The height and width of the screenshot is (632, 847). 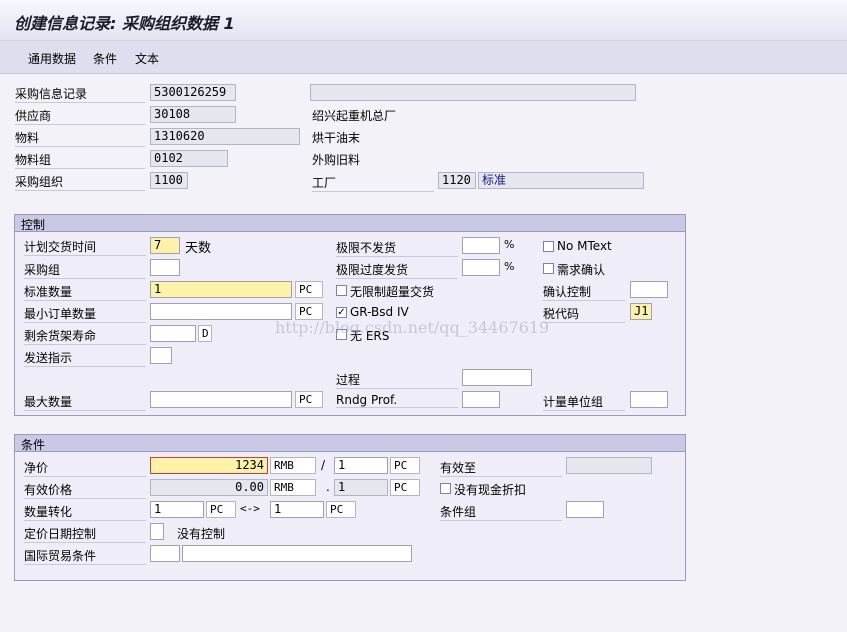 I want to click on unlimited-label: 无限制超量交货, so click(x=392, y=292).